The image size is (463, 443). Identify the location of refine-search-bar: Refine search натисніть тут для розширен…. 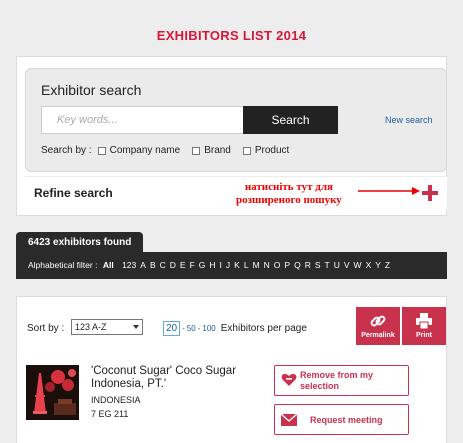
(236, 193).